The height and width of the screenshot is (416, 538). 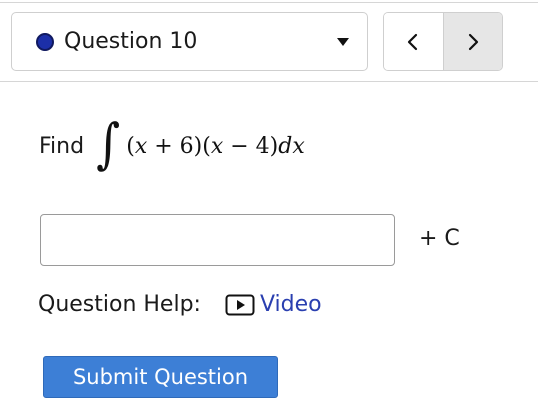 I want to click on answer-input, so click(x=217, y=240).